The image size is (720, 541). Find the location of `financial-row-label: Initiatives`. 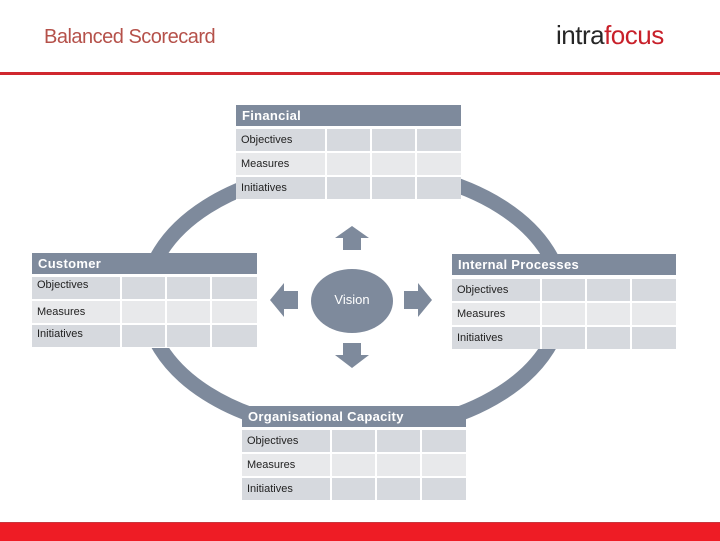

financial-row-label: Initiatives is located at coordinates (280, 188).